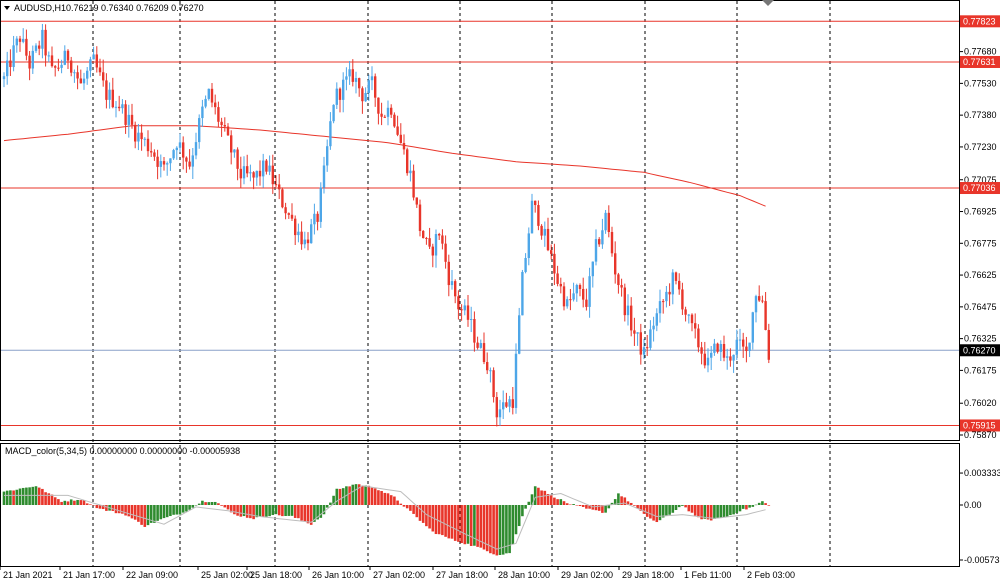 The height and width of the screenshot is (587, 1000). Describe the element at coordinates (980, 115) in the screenshot. I see `price-tick-label-2: 0.77380` at that location.